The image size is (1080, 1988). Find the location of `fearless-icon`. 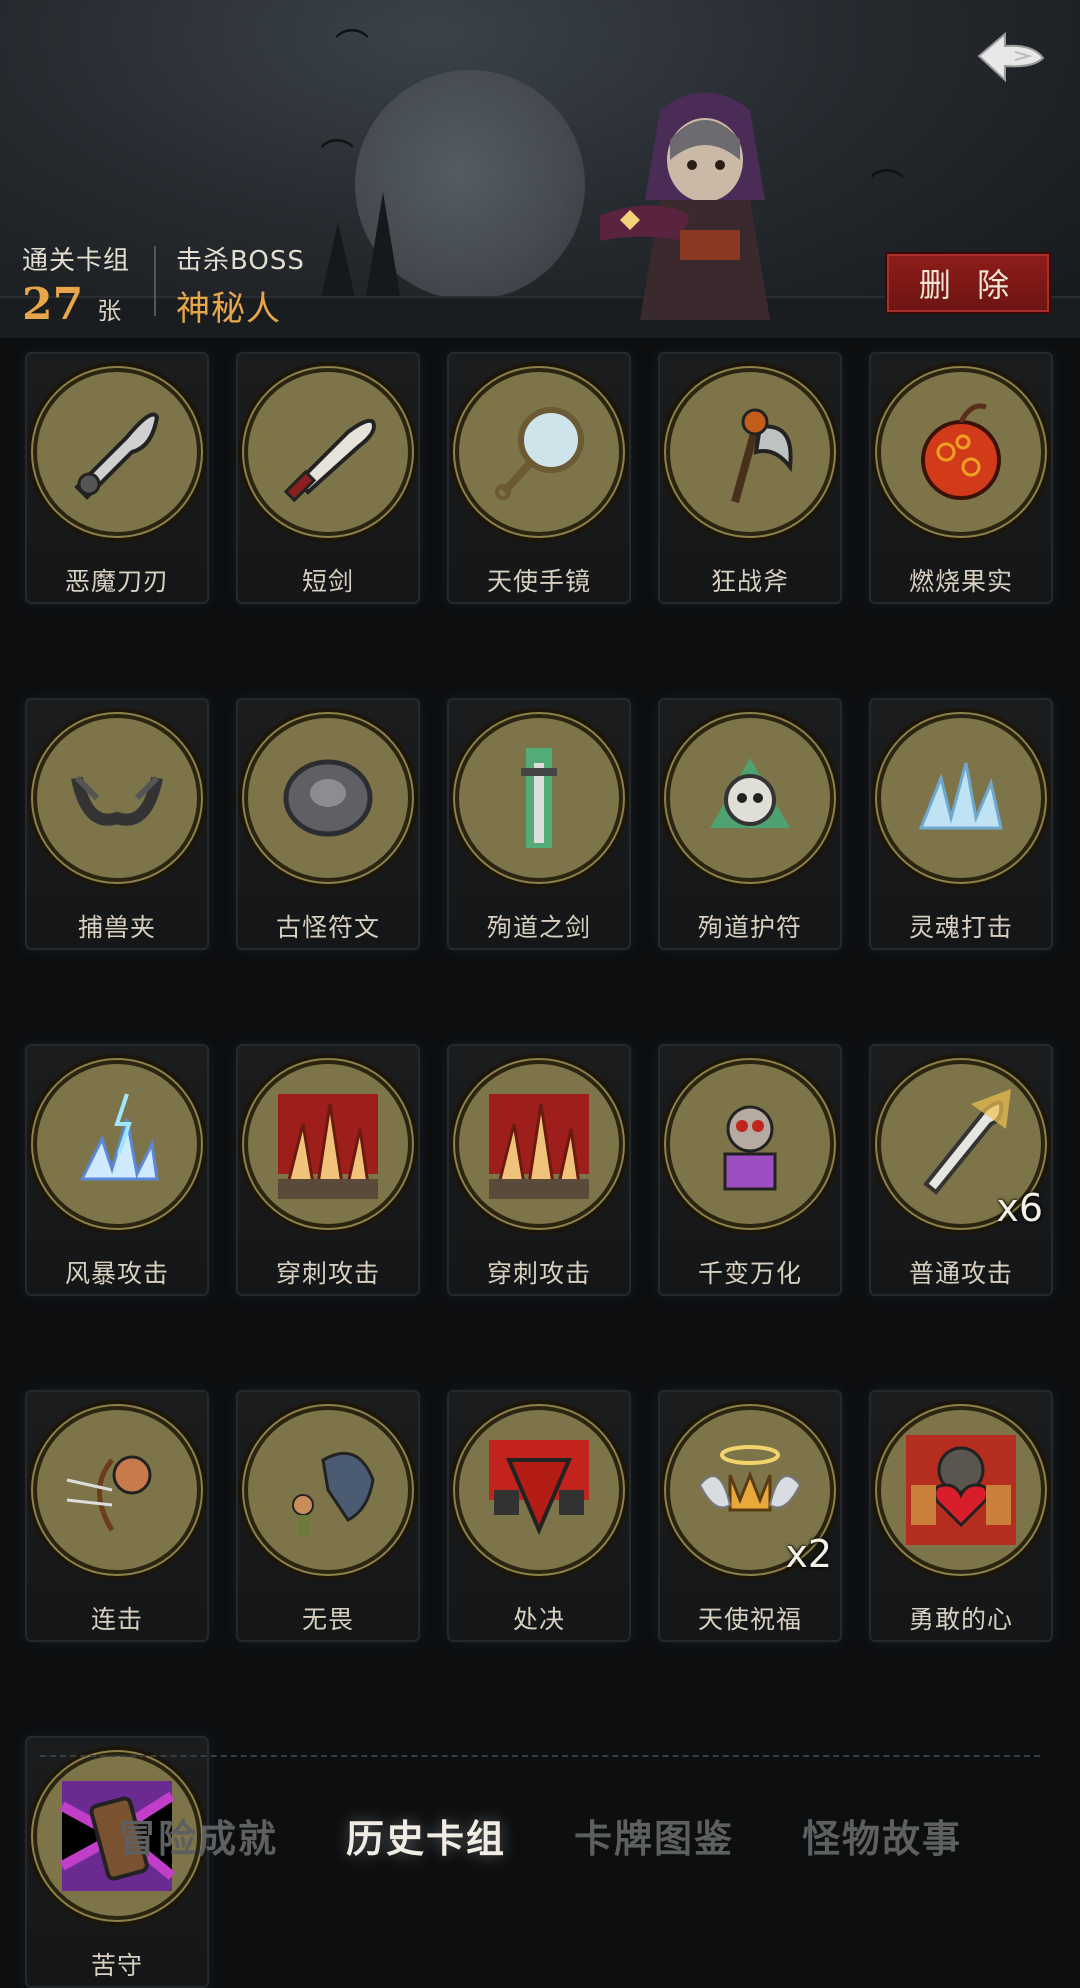

fearless-icon is located at coordinates (328, 1490).